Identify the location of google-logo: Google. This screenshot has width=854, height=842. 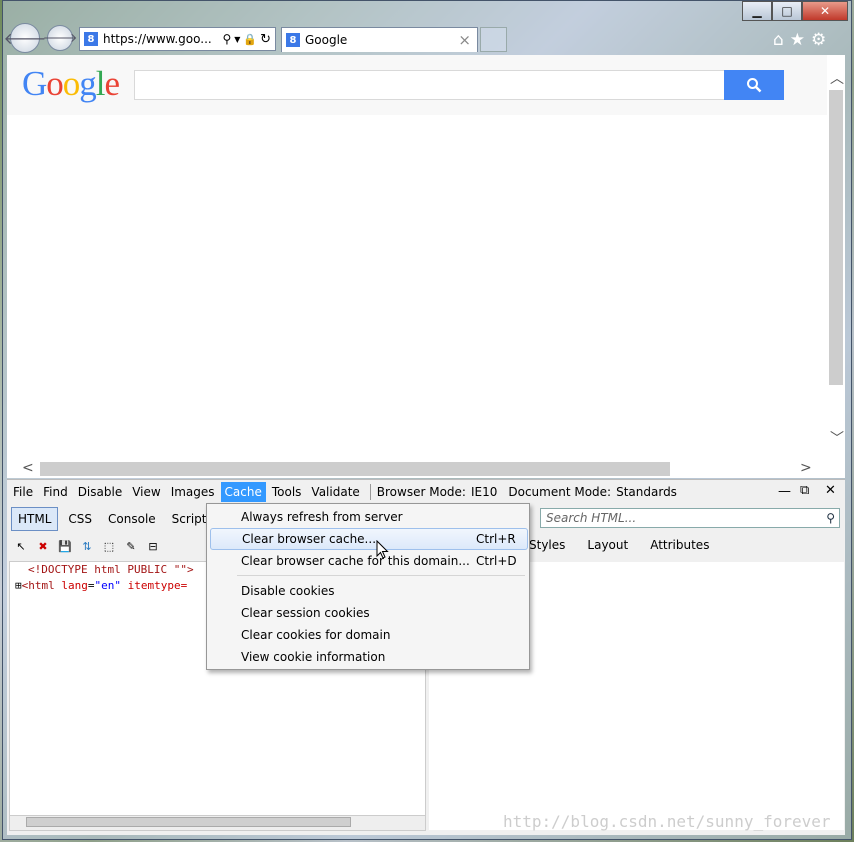
(71, 84).